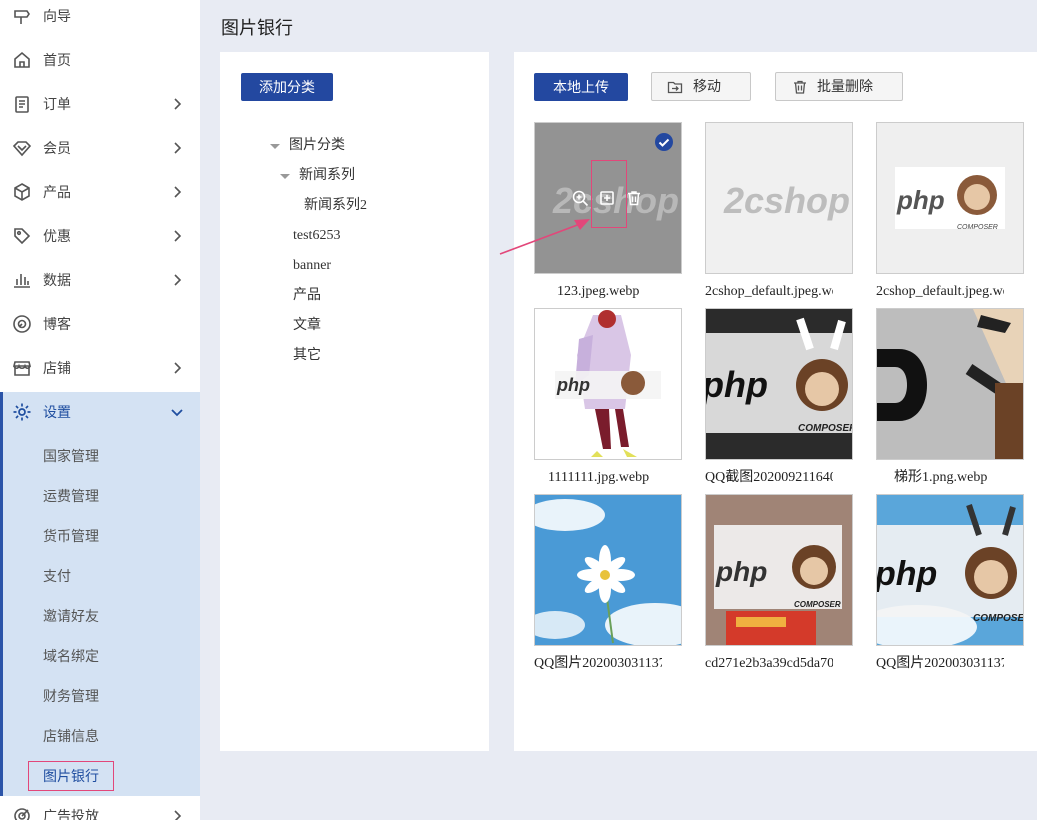  I want to click on batch-delete-label: 批量删除, so click(845, 86).